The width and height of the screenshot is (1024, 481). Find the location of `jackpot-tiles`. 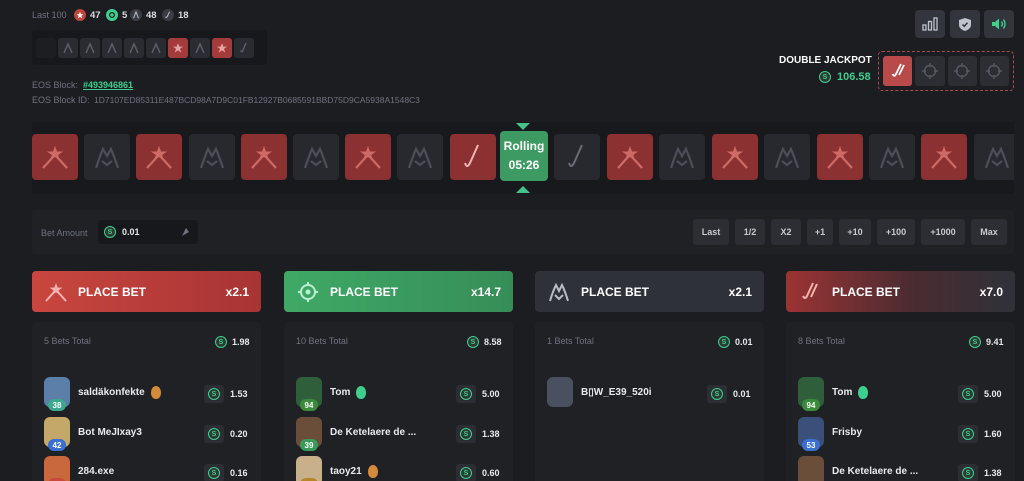

jackpot-tiles is located at coordinates (946, 71).